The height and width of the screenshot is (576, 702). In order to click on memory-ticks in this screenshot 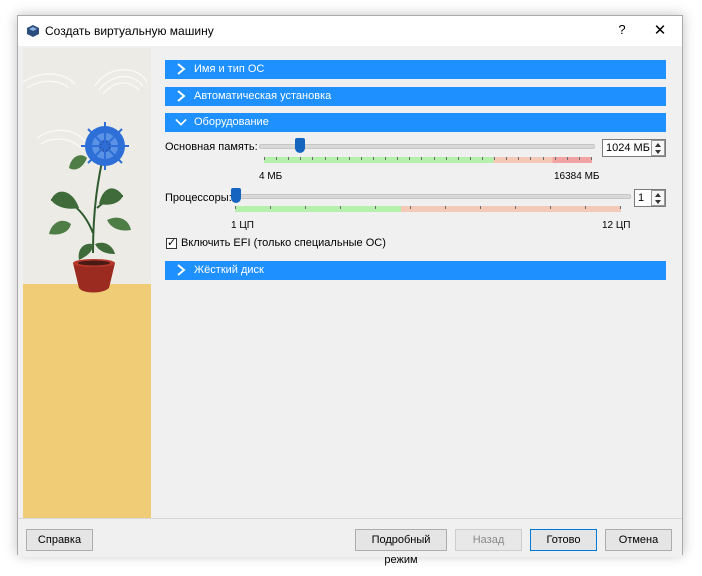, I will do `click(428, 160)`.